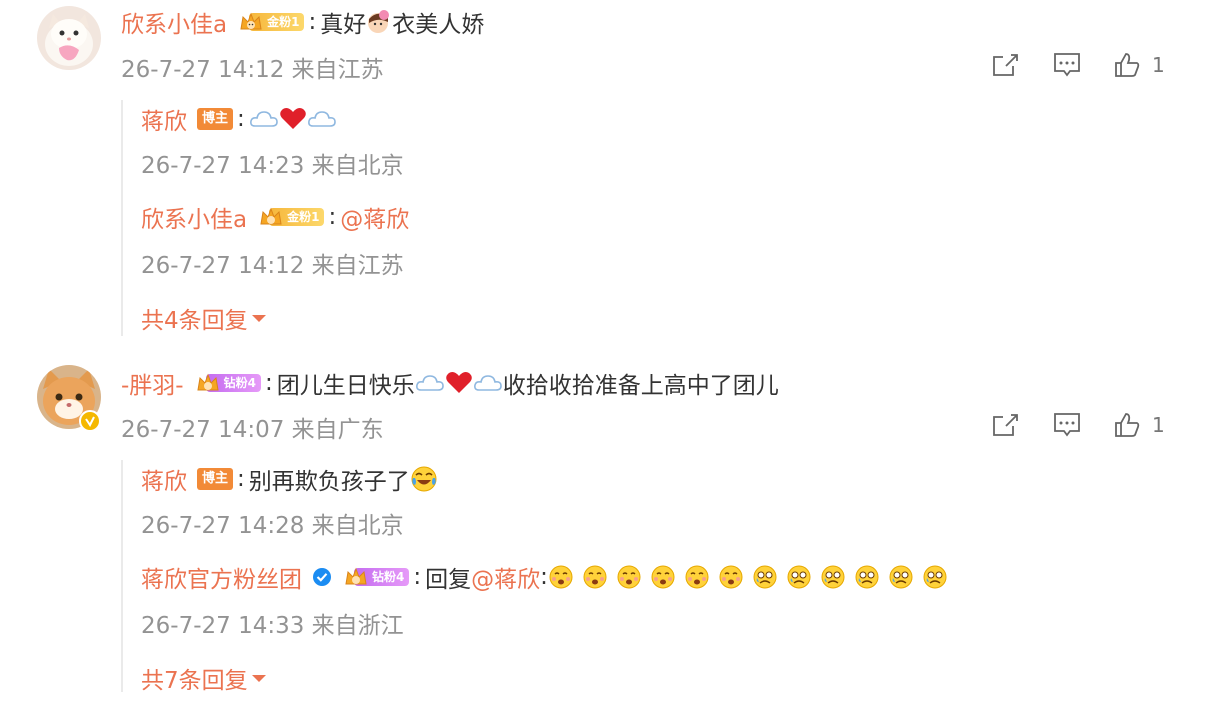  I want to click on reply-meta: 26-7-27 14:28 来自北京, so click(272, 526).